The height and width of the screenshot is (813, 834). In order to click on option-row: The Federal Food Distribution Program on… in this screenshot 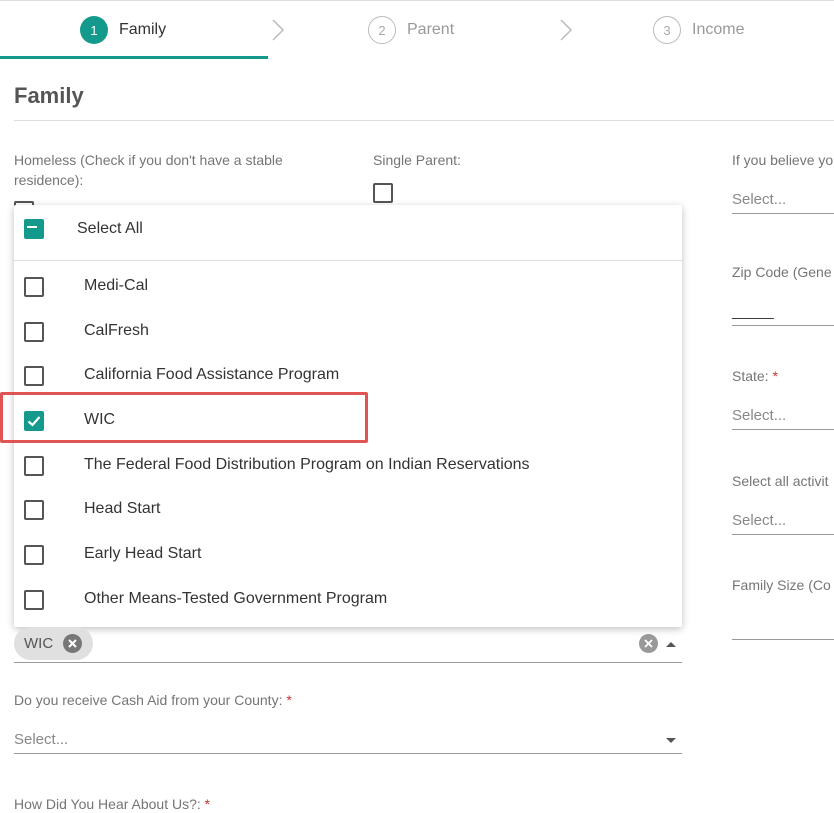, I will do `click(348, 466)`.